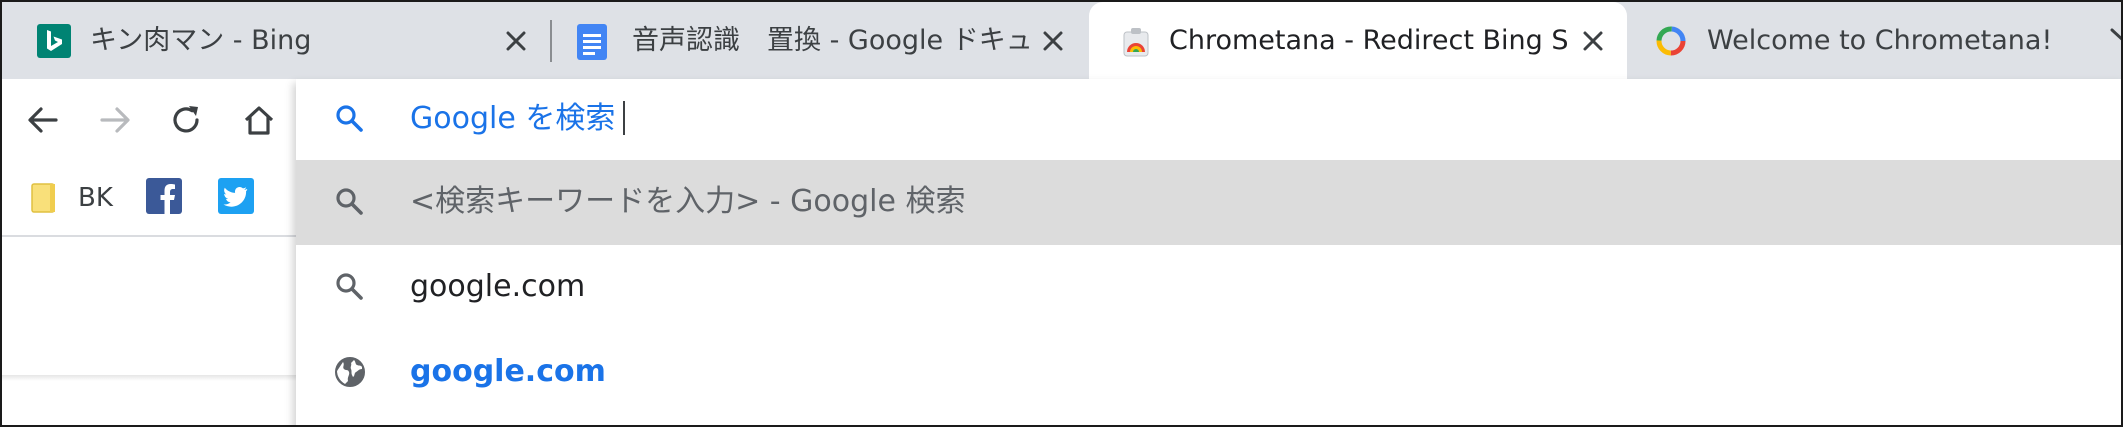 The width and height of the screenshot is (2123, 427). Describe the element at coordinates (44, 198) in the screenshot. I see `folder-icon` at that location.